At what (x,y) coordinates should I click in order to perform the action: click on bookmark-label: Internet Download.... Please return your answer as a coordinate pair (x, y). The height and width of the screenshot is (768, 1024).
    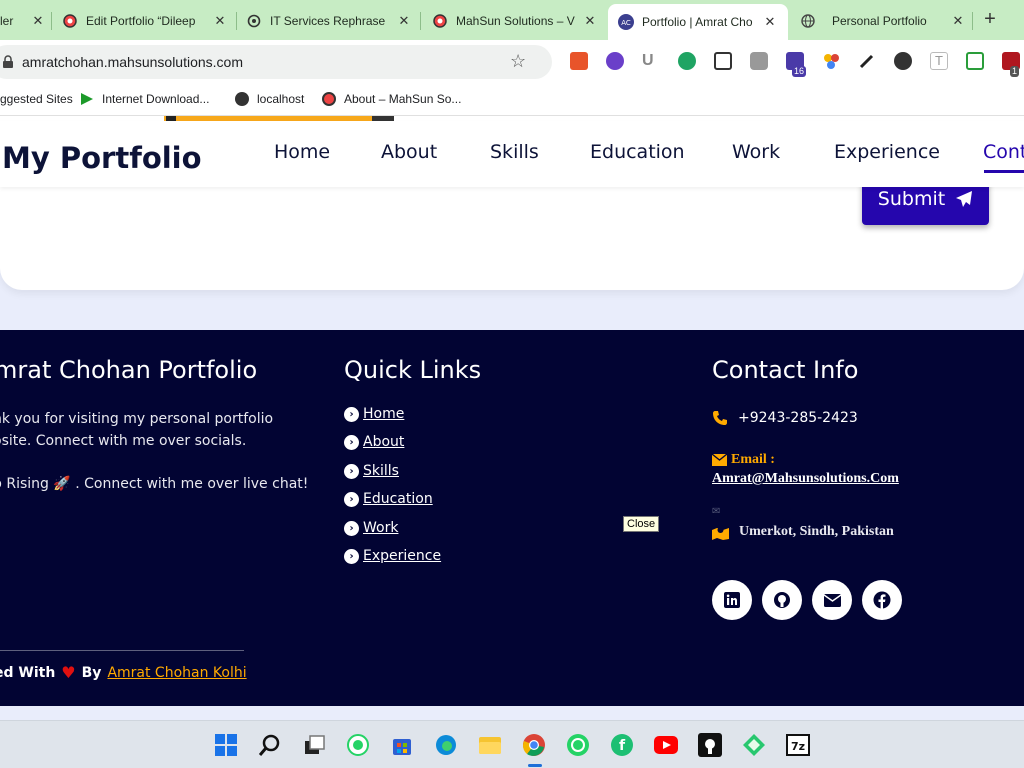
    Looking at the image, I should click on (156, 99).